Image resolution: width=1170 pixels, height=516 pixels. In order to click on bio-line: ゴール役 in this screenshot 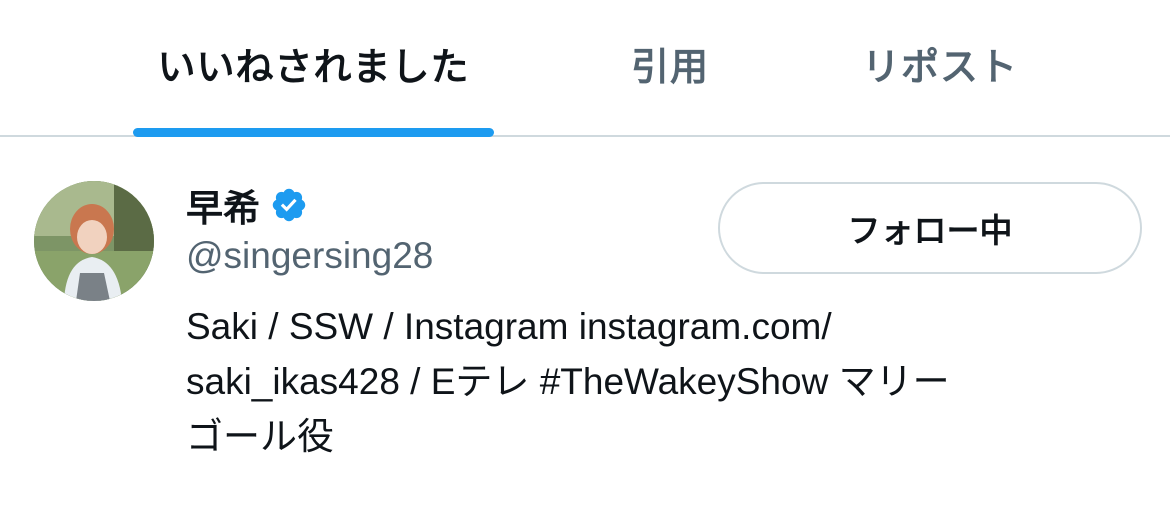, I will do `click(260, 436)`.